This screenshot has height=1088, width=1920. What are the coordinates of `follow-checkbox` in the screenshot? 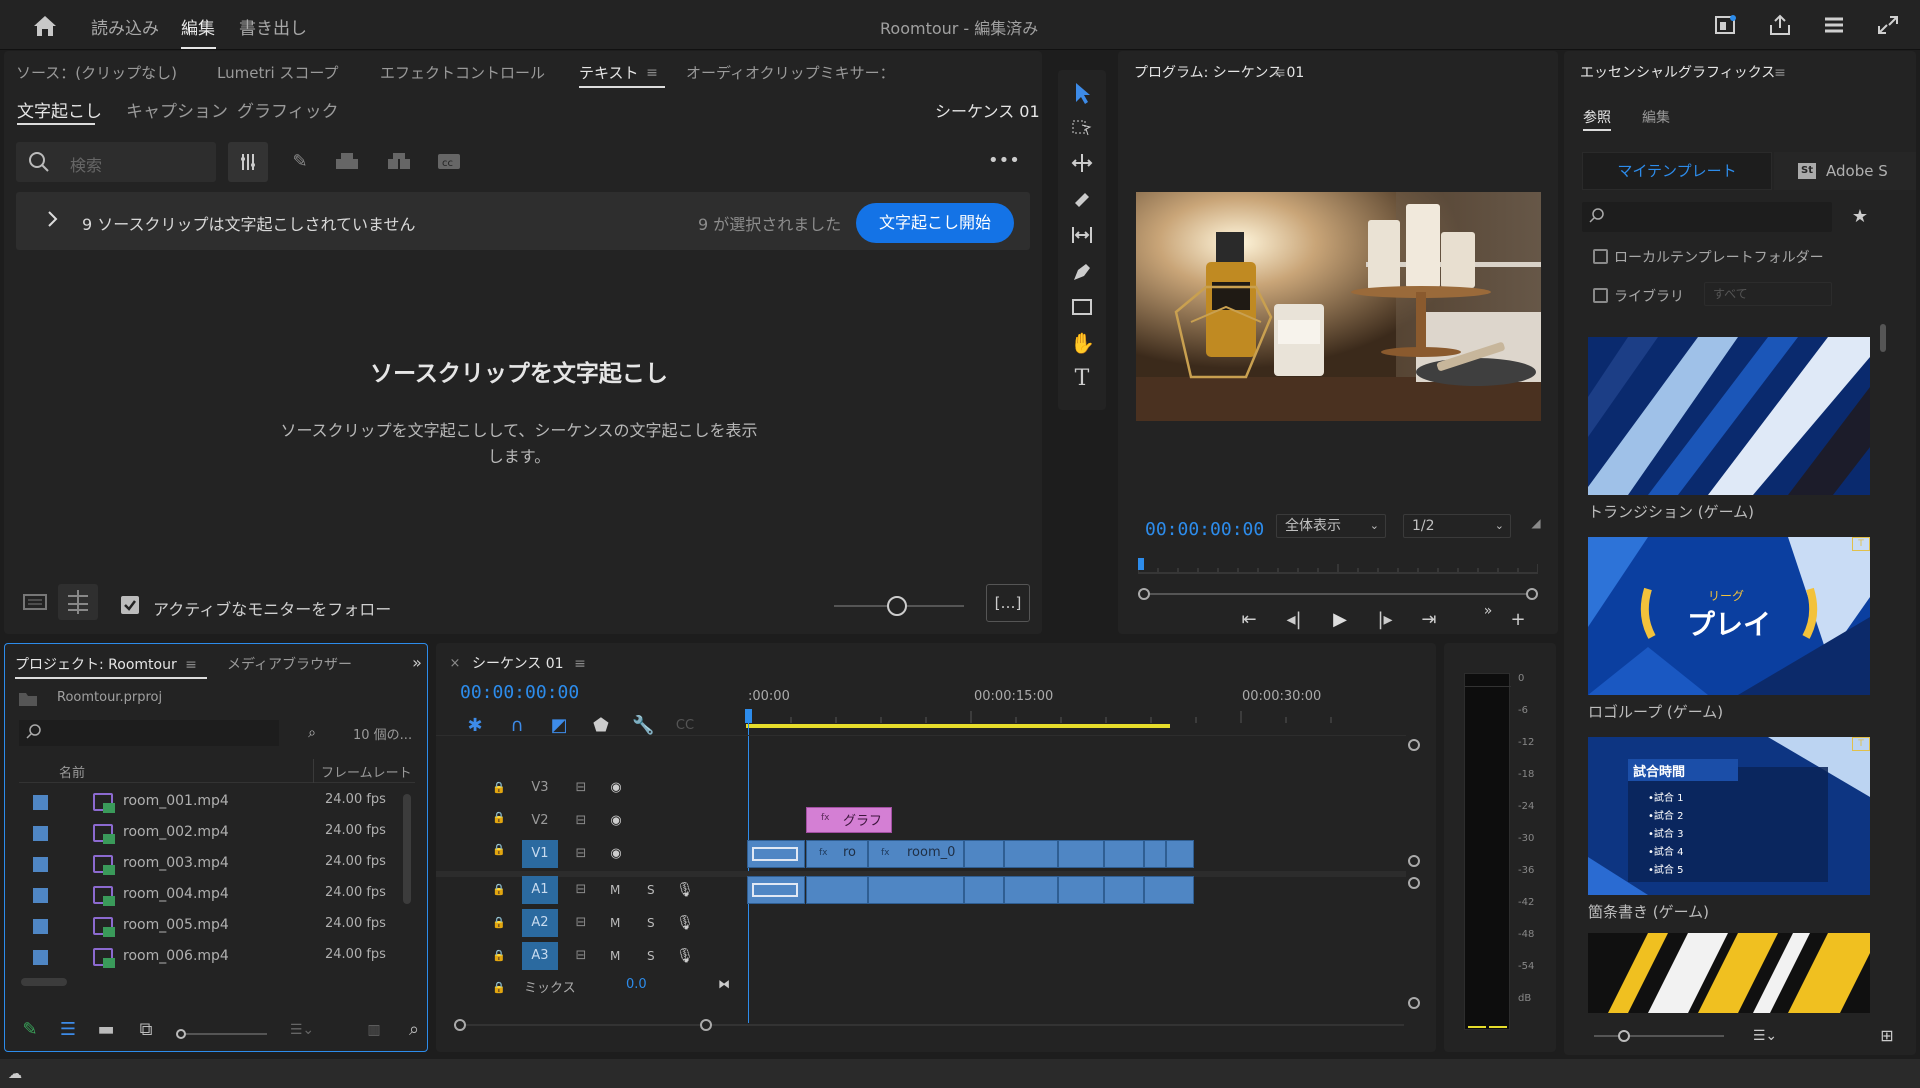 It's located at (130, 605).